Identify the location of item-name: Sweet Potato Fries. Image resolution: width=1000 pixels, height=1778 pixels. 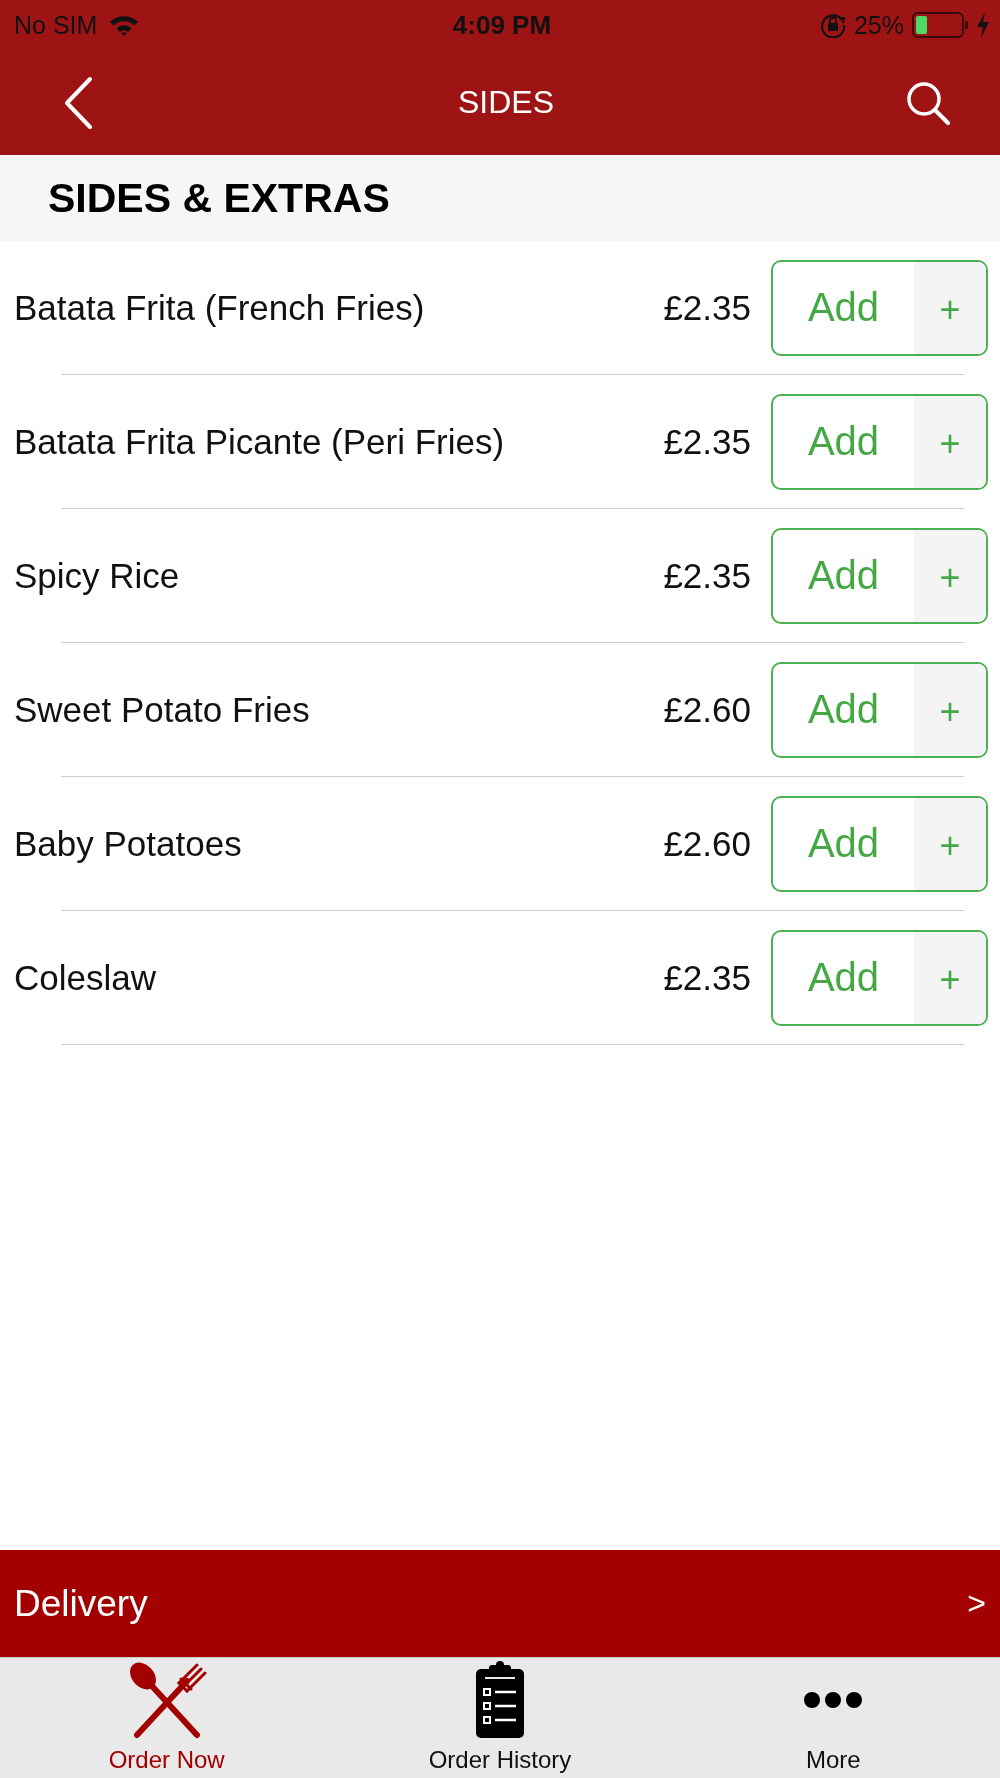
(162, 709).